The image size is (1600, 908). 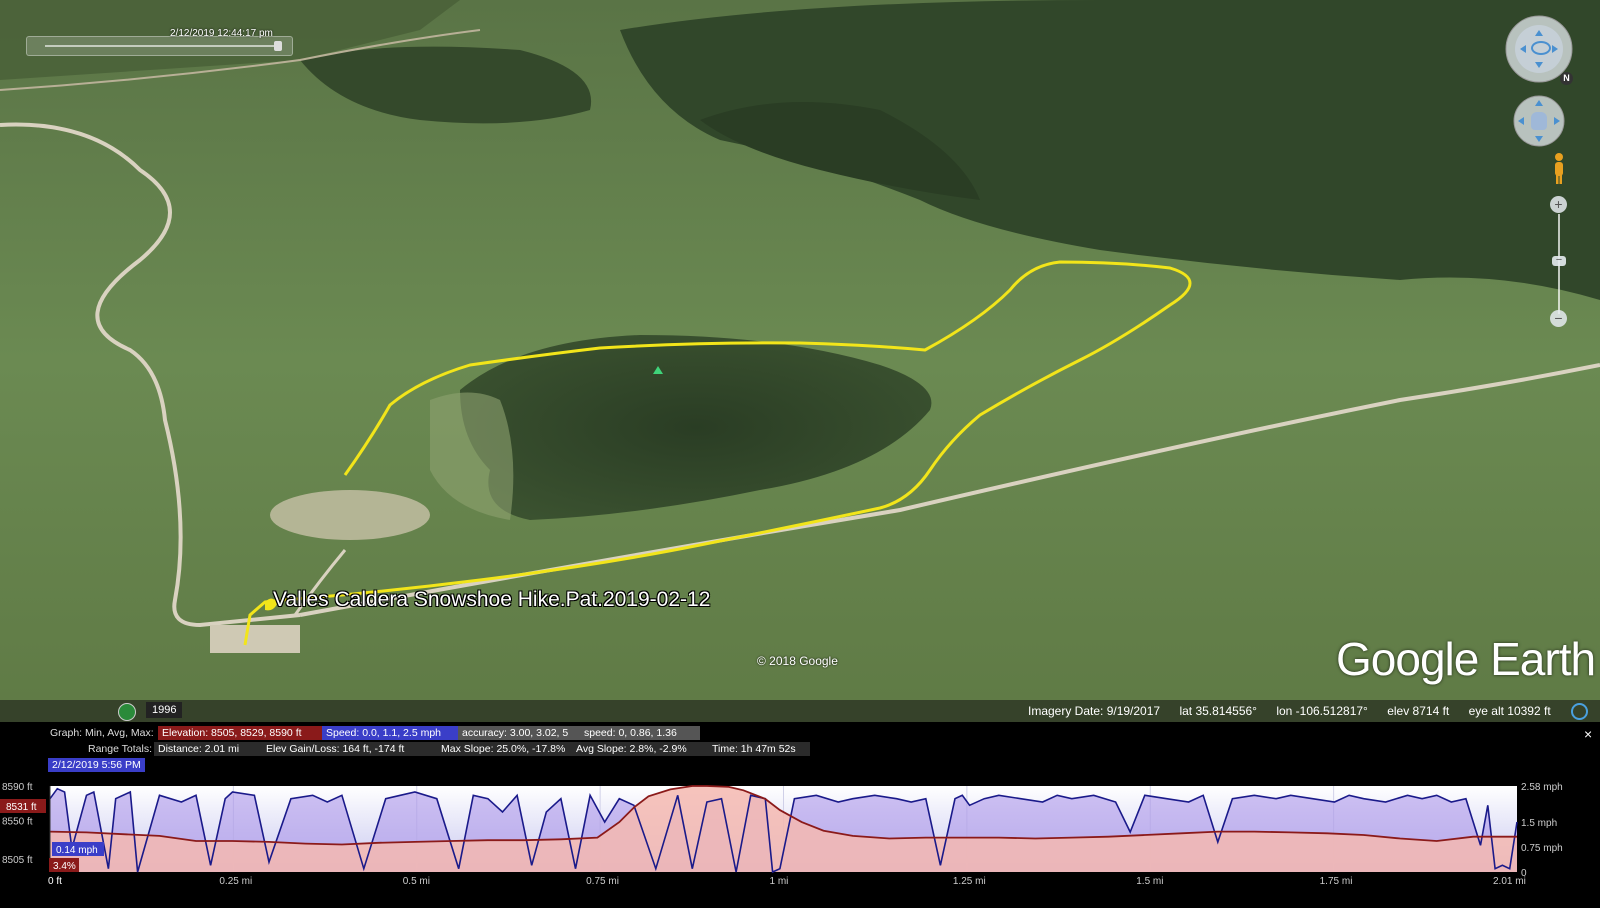 What do you see at coordinates (1539, 823) in the screenshot?
I see `y-right-tick-label: 1.5 mph` at bounding box center [1539, 823].